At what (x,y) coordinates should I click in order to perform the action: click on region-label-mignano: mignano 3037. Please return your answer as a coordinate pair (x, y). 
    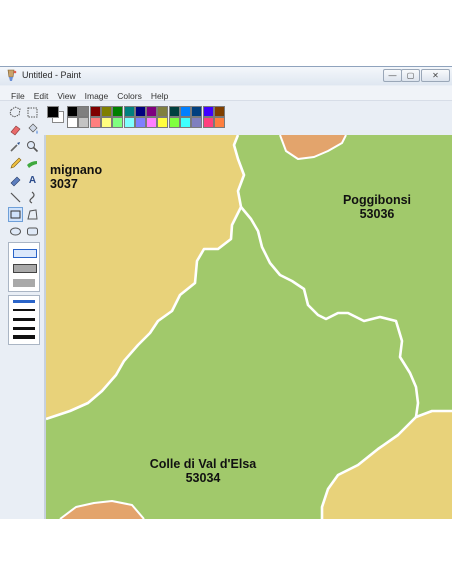
    Looking at the image, I should click on (76, 177).